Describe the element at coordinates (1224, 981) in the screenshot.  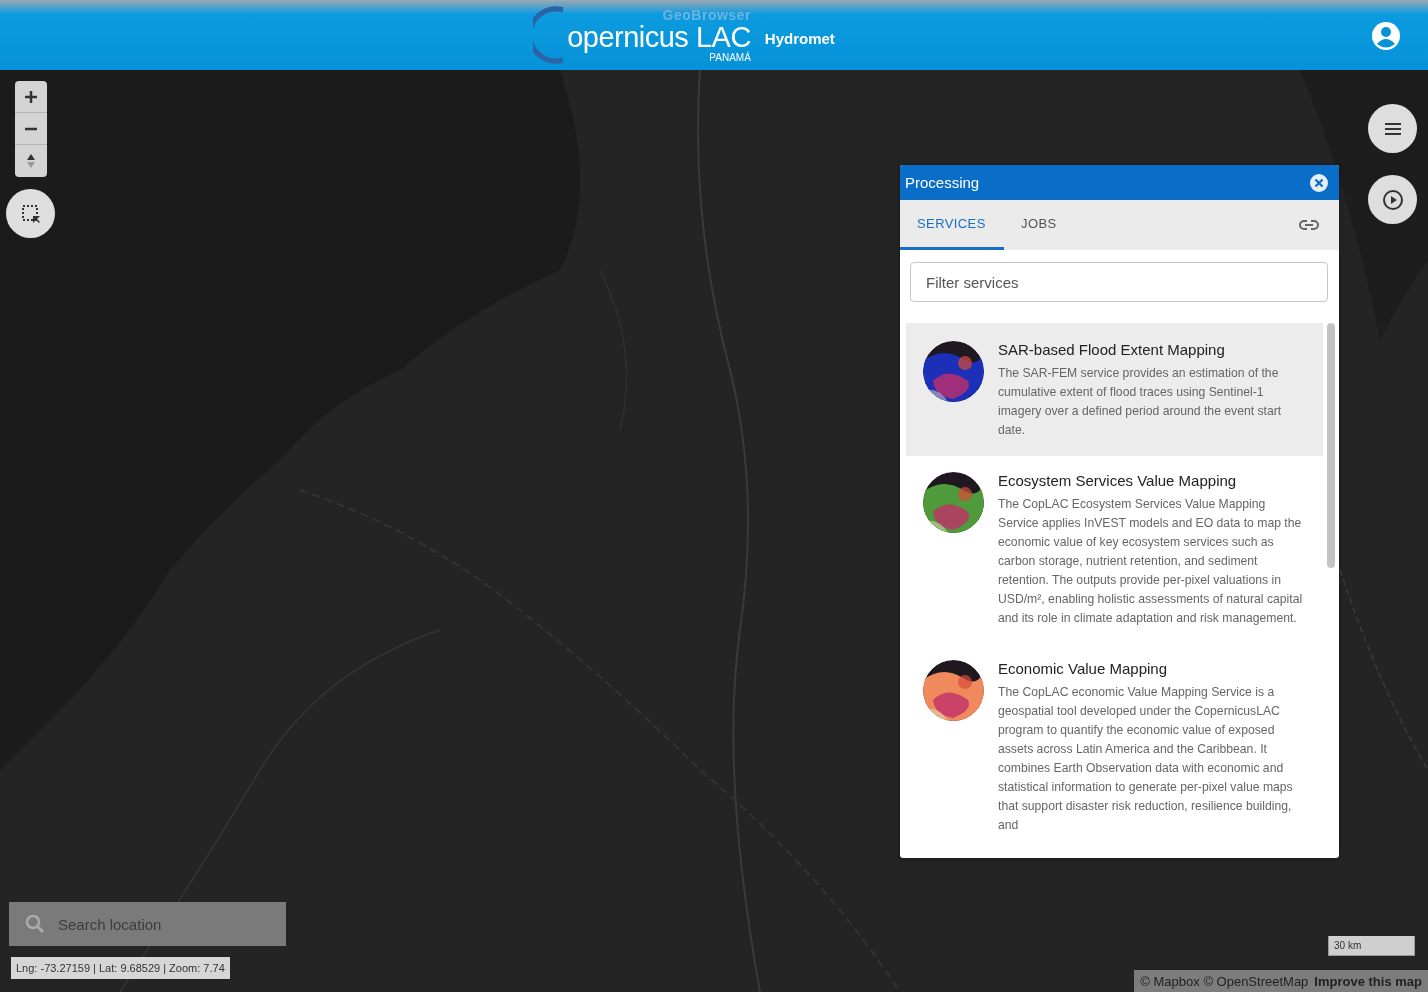
I see `attribution-text: © Mapbox © OpenStreetMap` at that location.